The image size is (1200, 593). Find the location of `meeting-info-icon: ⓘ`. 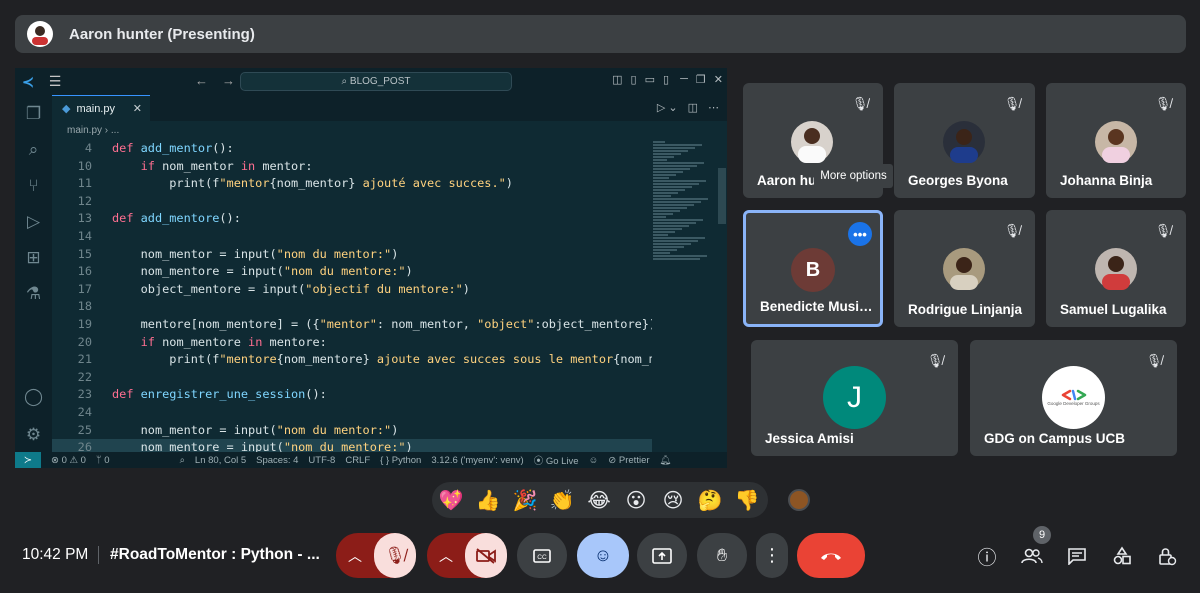

meeting-info-icon: ⓘ is located at coordinates (987, 556).